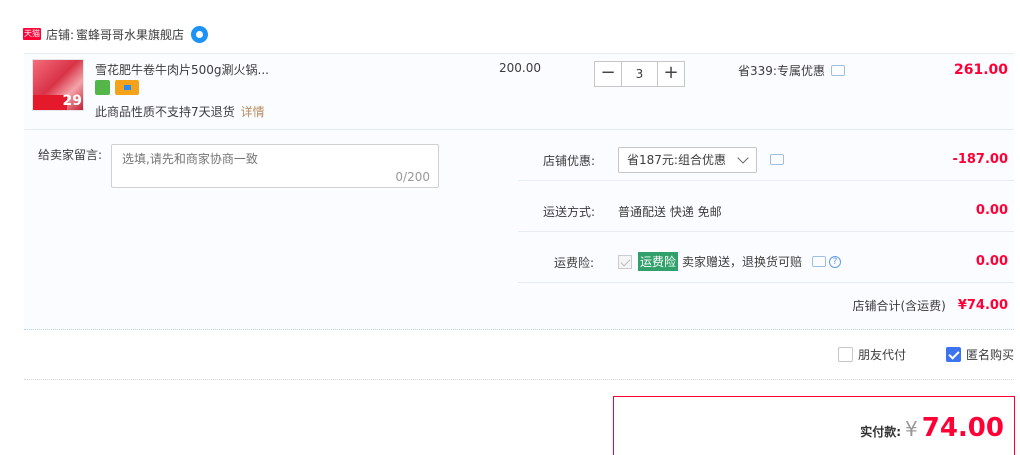  Describe the element at coordinates (165, 112) in the screenshot. I see `return-policy-text: 此商品性质不支持7天退货` at that location.